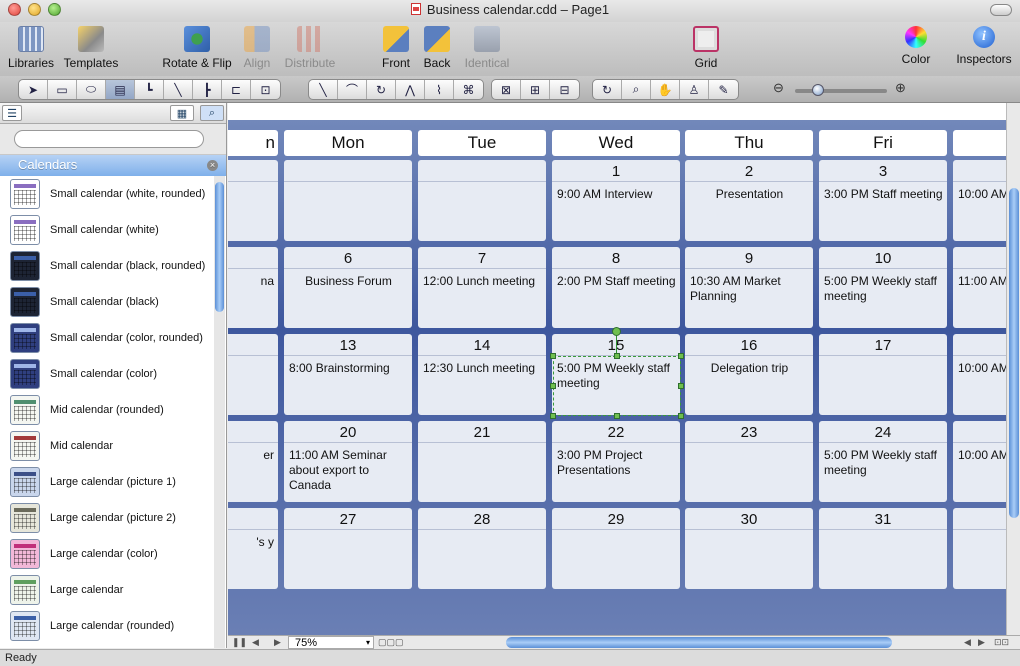  What do you see at coordinates (91, 89) in the screenshot?
I see `ellipse-tool-icon: ⬭` at bounding box center [91, 89].